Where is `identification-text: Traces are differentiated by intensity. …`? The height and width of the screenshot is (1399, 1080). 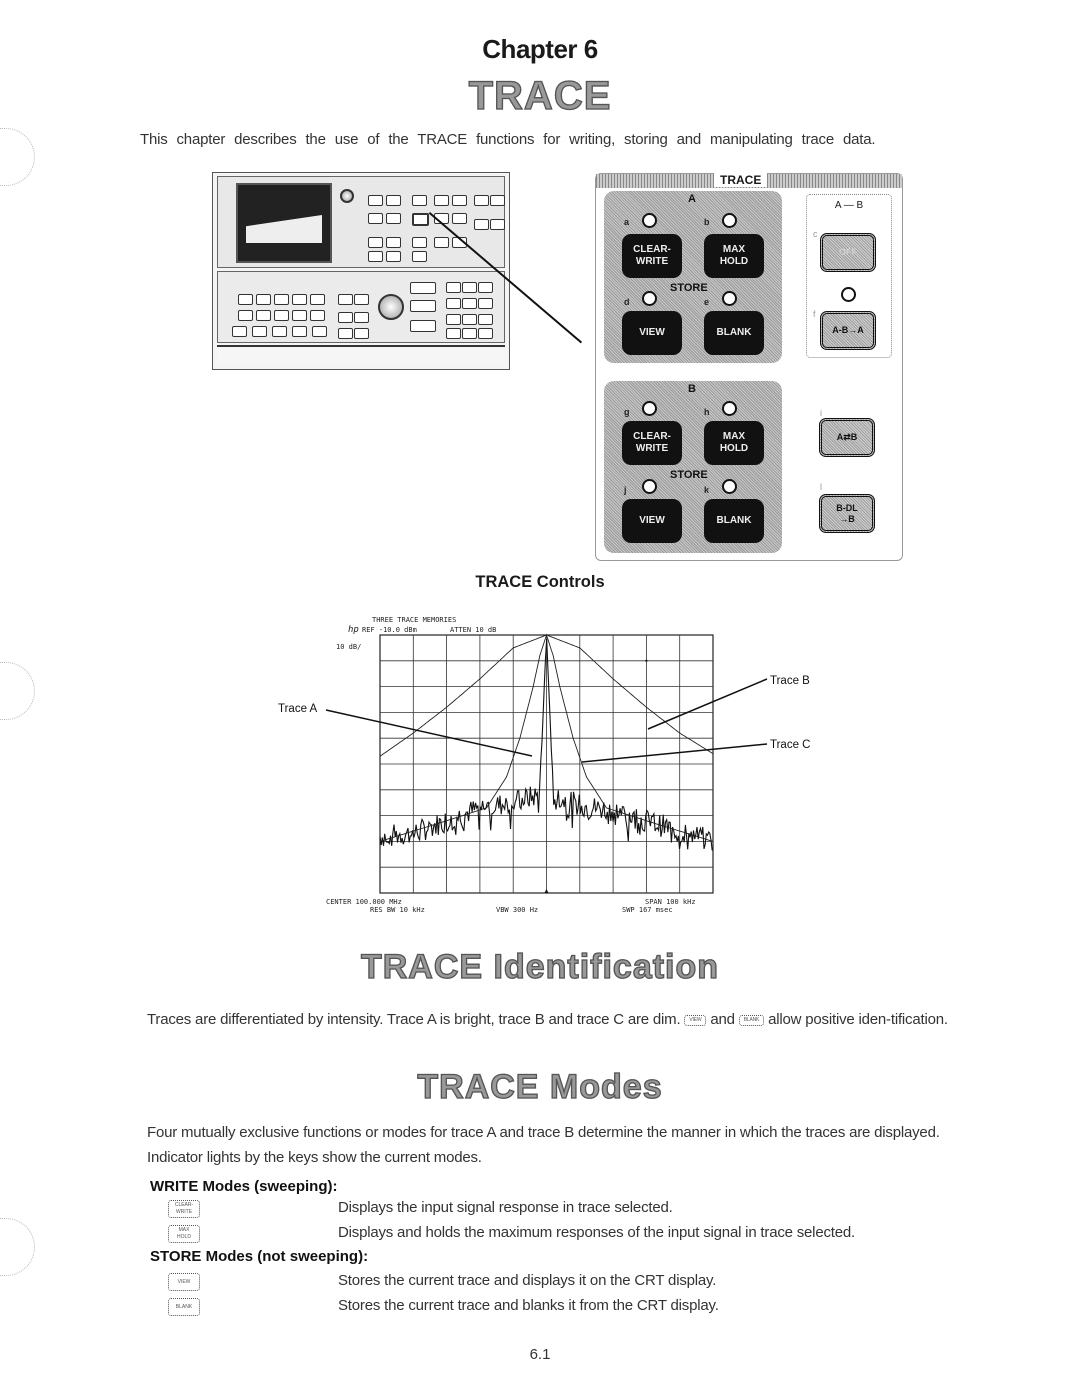 identification-text: Traces are differentiated by intensity. … is located at coordinates (414, 1019).